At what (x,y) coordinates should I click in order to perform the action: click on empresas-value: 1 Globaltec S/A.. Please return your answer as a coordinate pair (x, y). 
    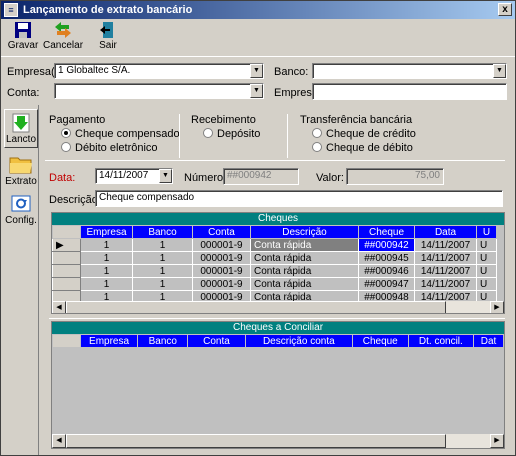
    Looking at the image, I should click on (94, 70).